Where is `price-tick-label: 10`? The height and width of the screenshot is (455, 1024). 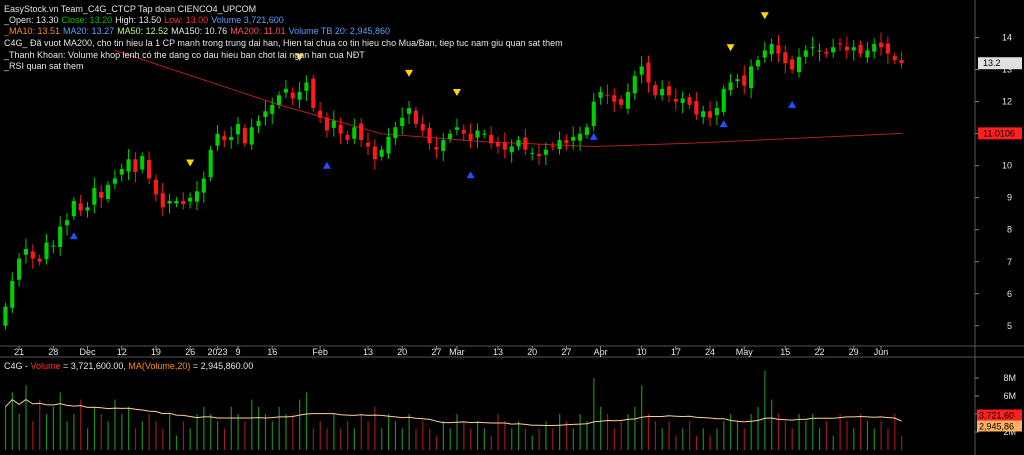
price-tick-label: 10 is located at coordinates (1007, 166).